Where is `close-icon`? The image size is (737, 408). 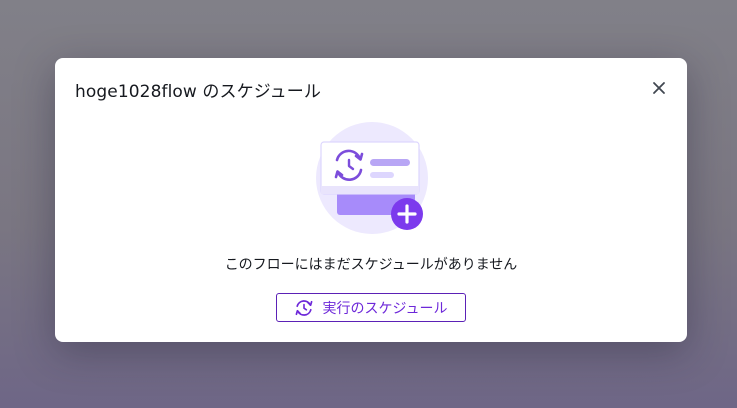
close-icon is located at coordinates (659, 88).